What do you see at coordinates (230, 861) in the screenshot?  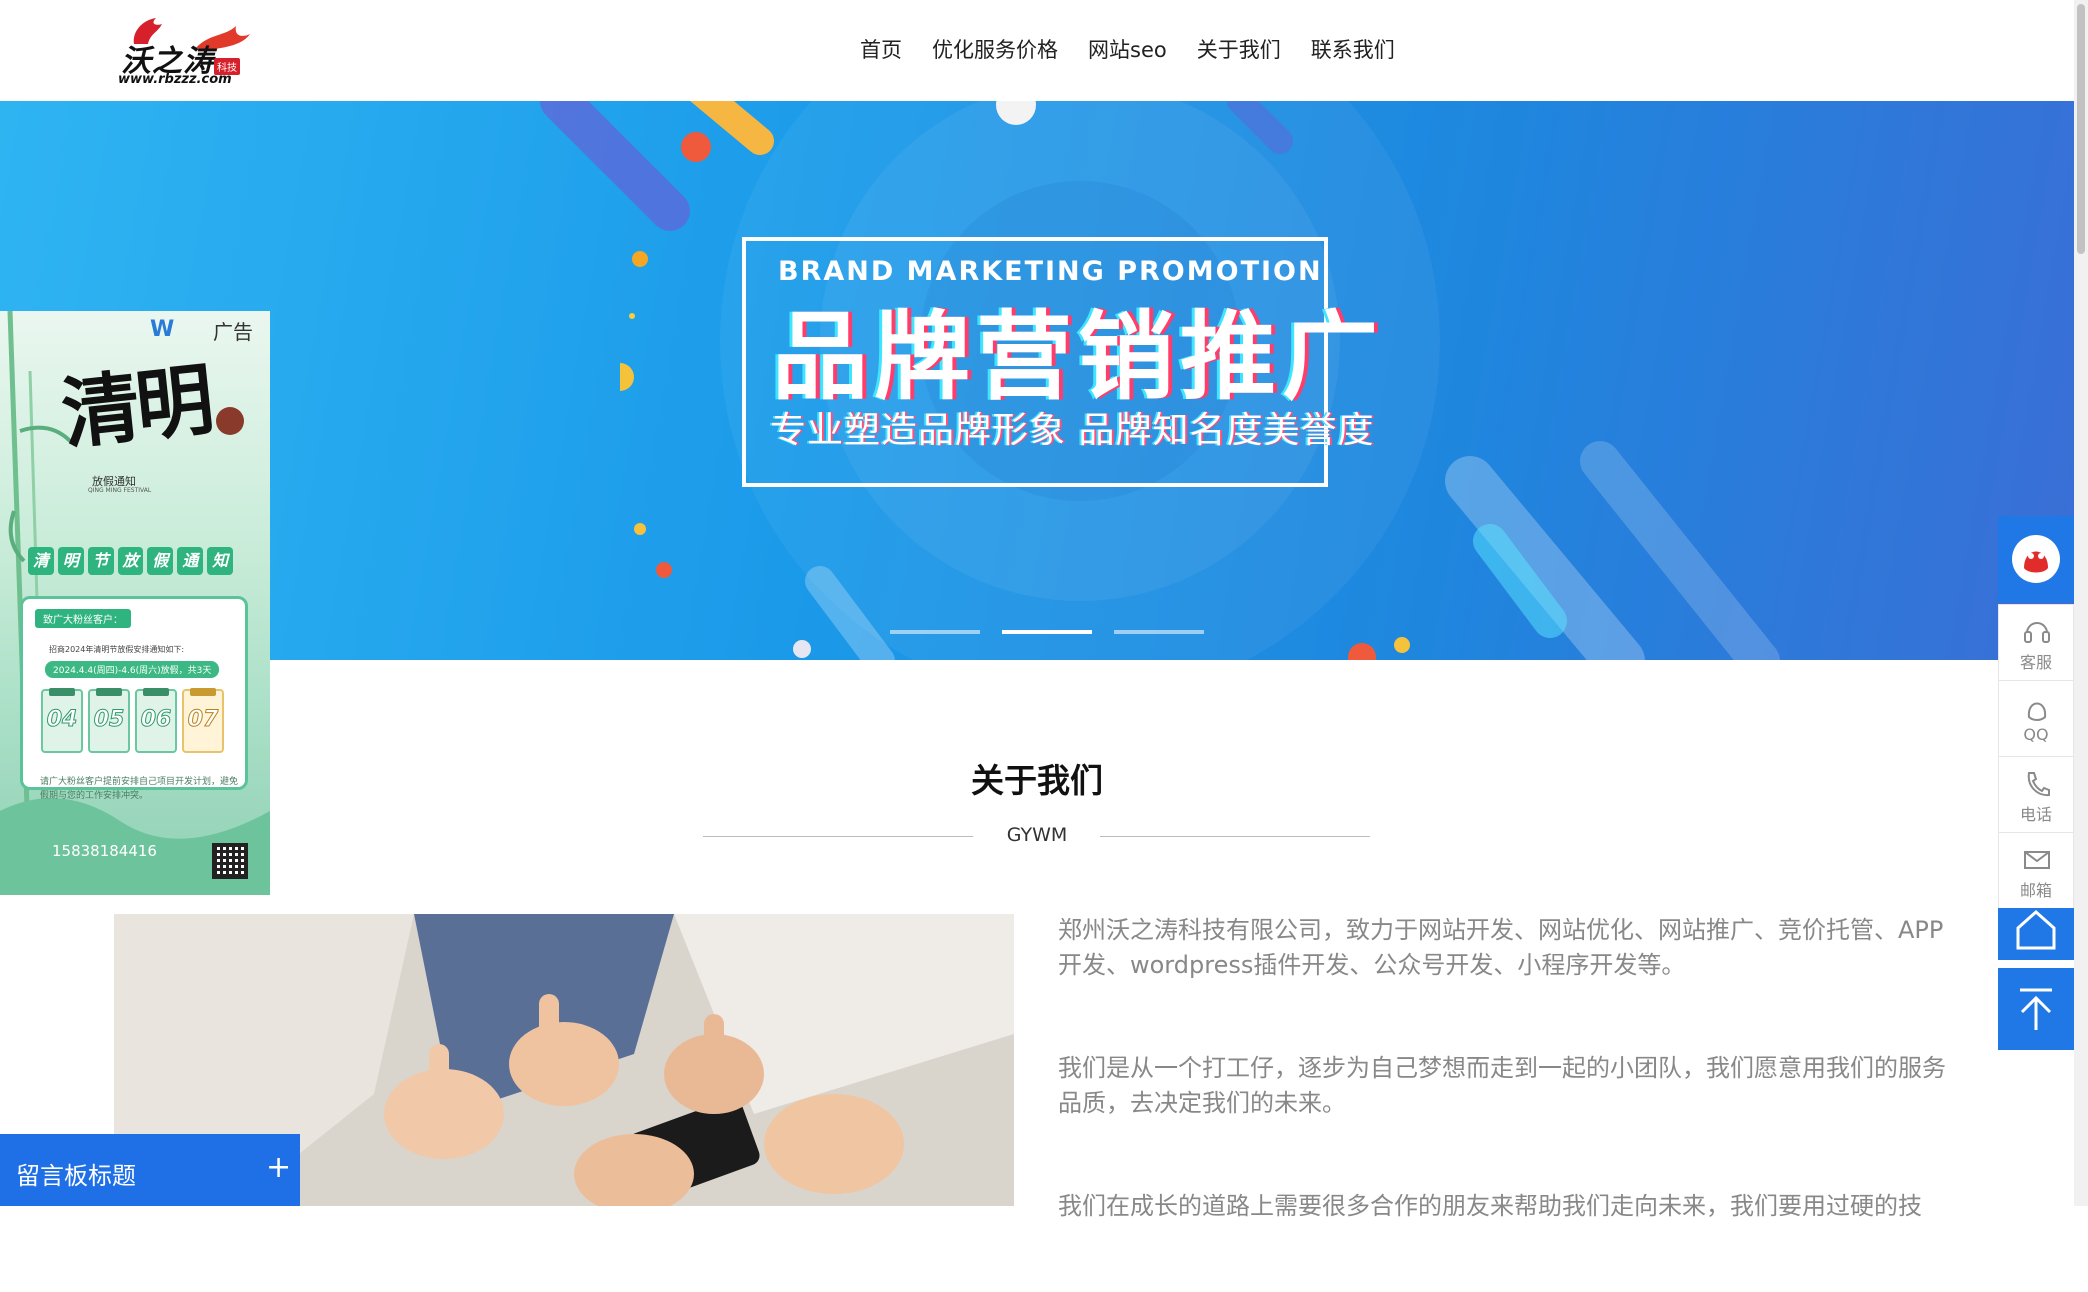 I see `qr-code-icon` at bounding box center [230, 861].